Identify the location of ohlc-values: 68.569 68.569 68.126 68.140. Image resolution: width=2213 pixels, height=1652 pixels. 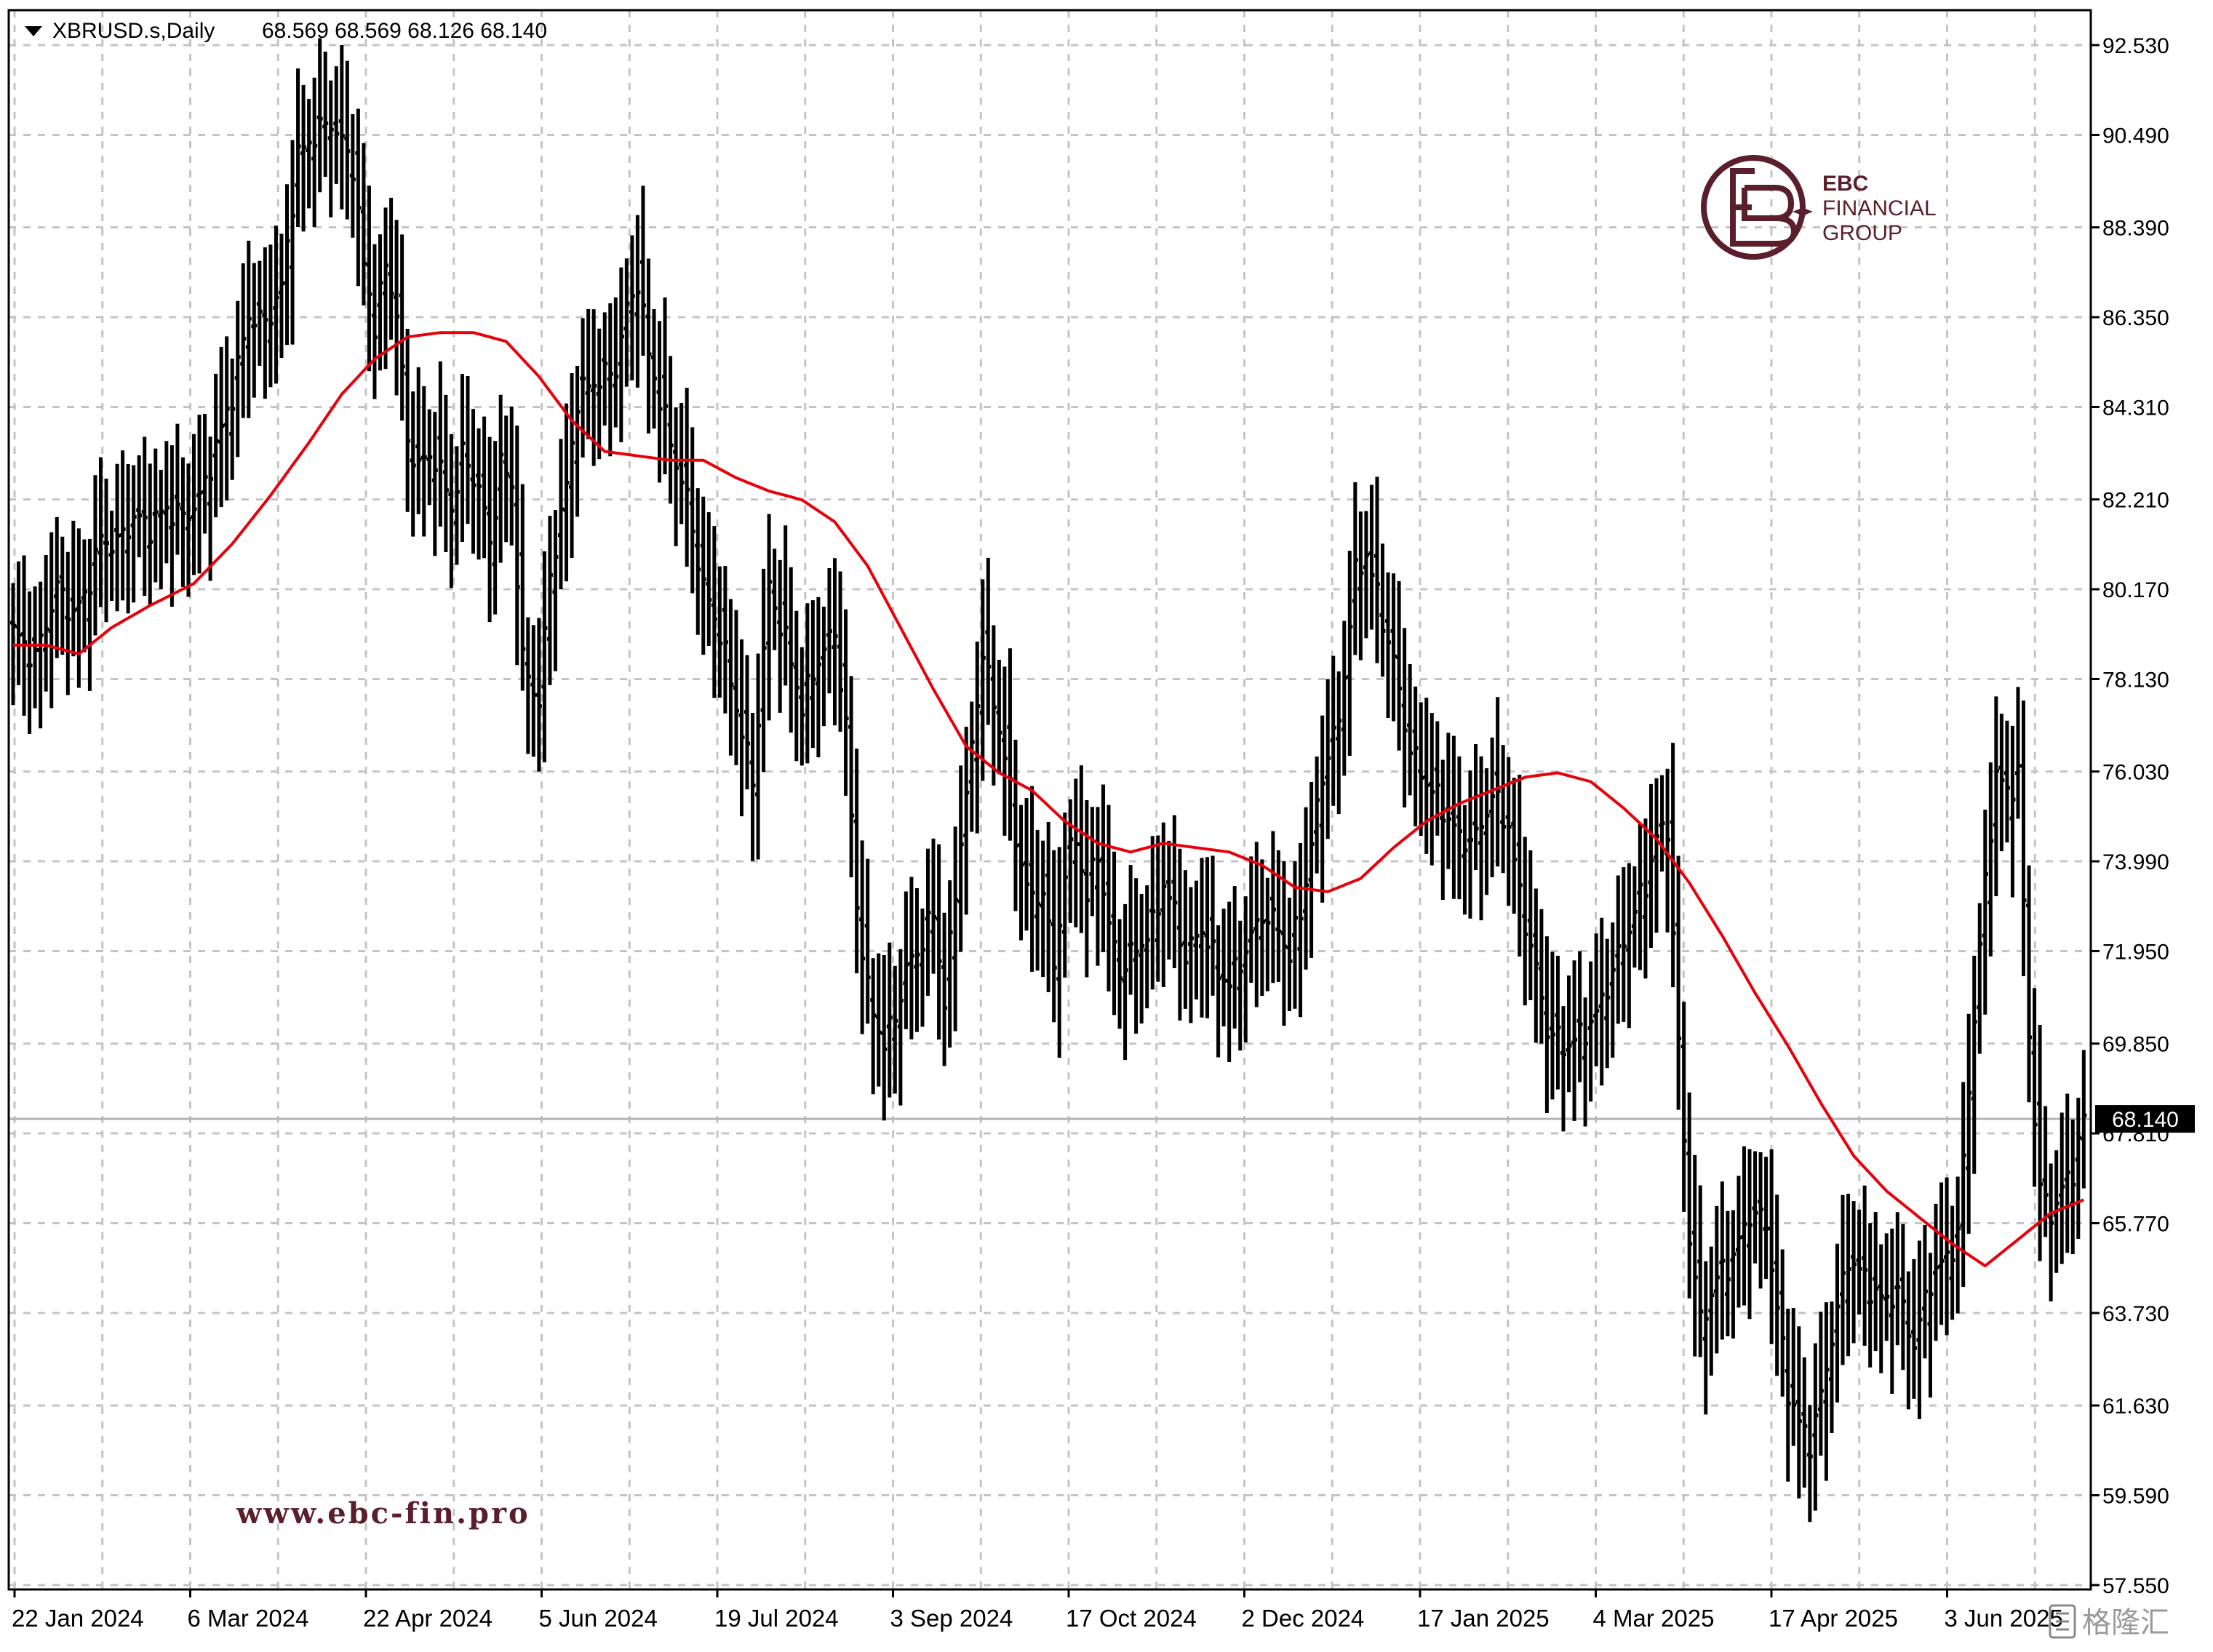
(404, 31).